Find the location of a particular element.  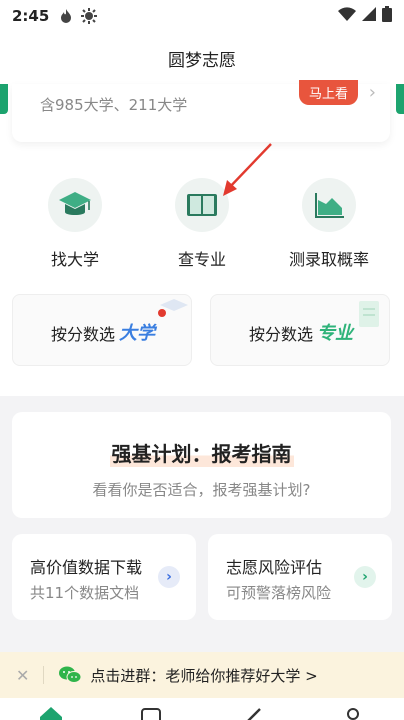

home-tab-icon is located at coordinates (51, 713).